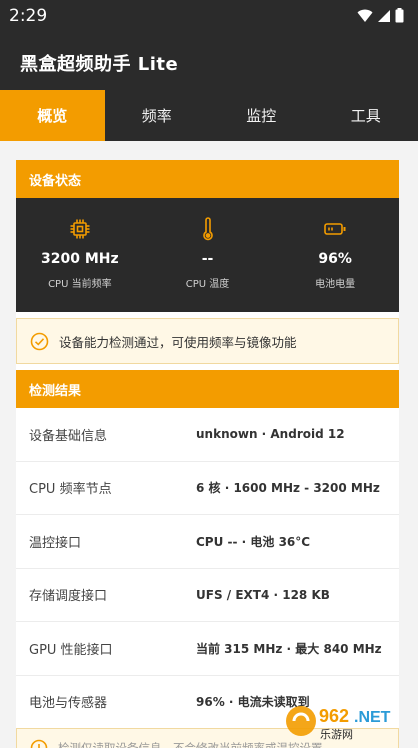  Describe the element at coordinates (208, 229) in the screenshot. I see `thermometer-icon` at that location.